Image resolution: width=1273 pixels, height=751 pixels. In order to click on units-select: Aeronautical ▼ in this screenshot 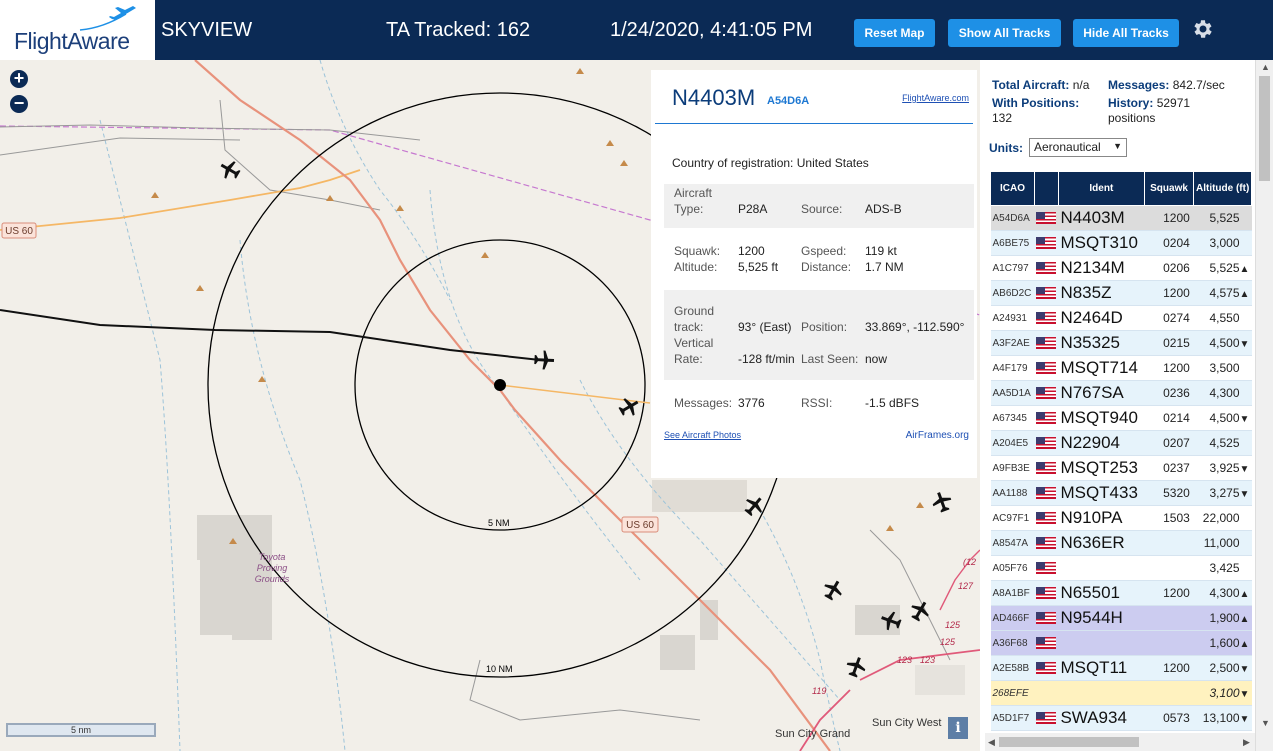, I will do `click(1078, 147)`.